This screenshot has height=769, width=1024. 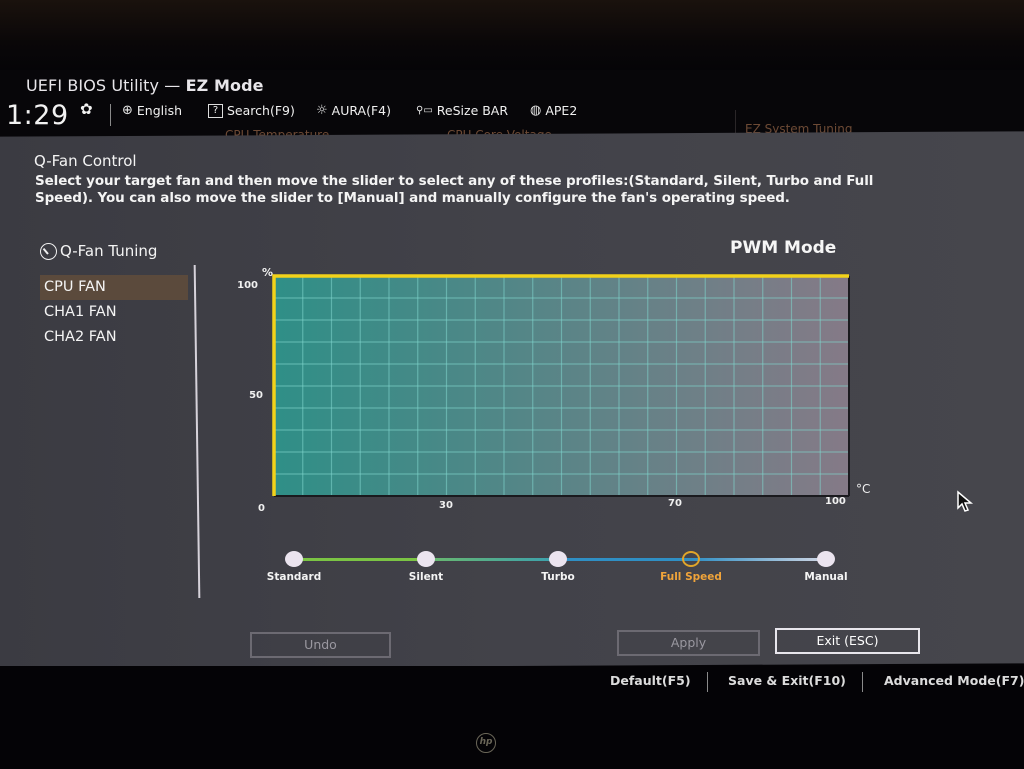 What do you see at coordinates (114, 287) in the screenshot?
I see `fan-item-cpu: CPU FAN` at bounding box center [114, 287].